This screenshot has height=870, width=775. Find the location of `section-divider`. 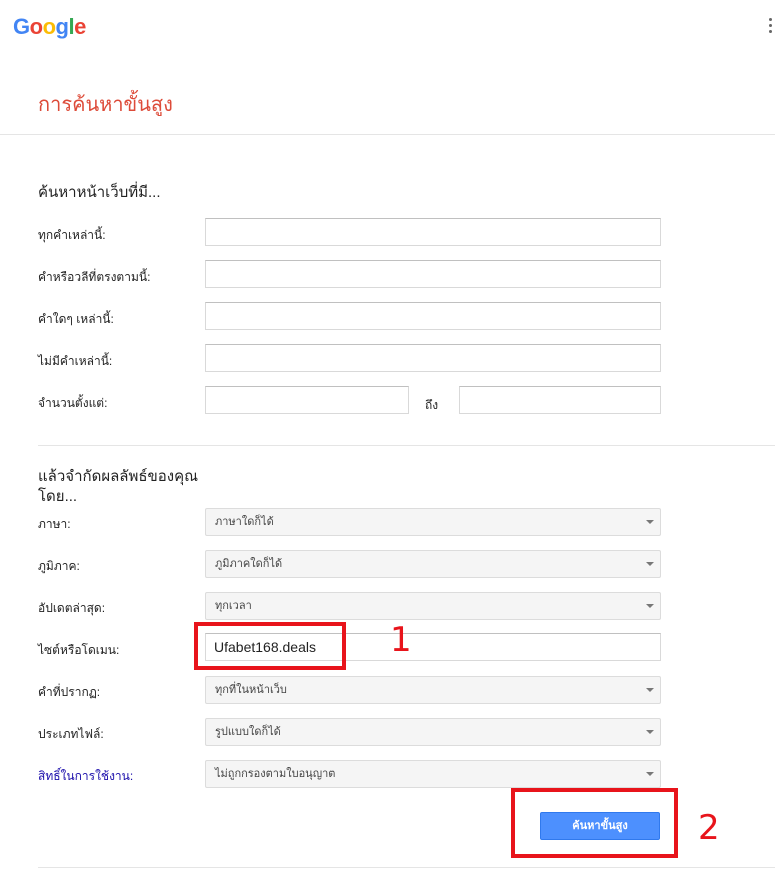

section-divider is located at coordinates (406, 445).